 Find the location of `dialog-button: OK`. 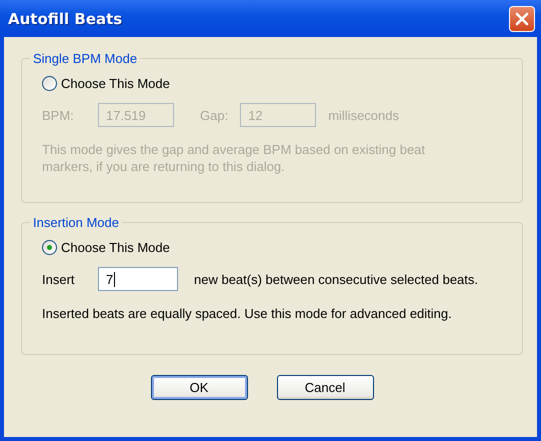

dialog-button: OK is located at coordinates (199, 387).